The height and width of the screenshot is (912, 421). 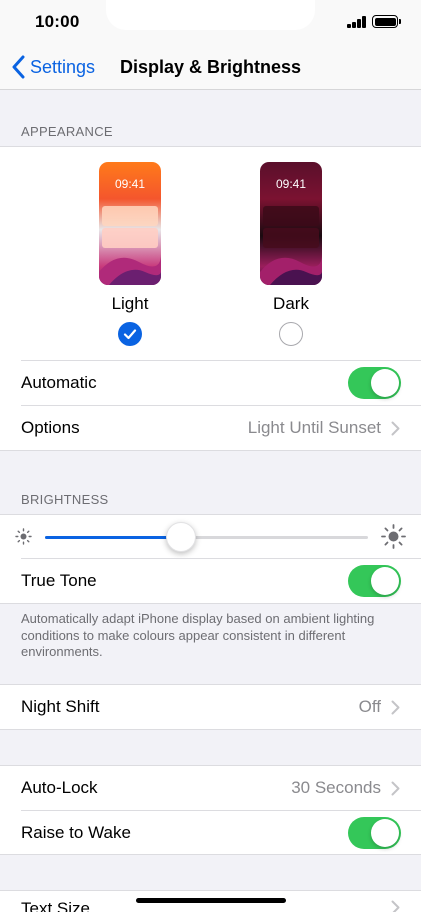 What do you see at coordinates (130, 303) in the screenshot?
I see `light-mode-label: Light` at bounding box center [130, 303].